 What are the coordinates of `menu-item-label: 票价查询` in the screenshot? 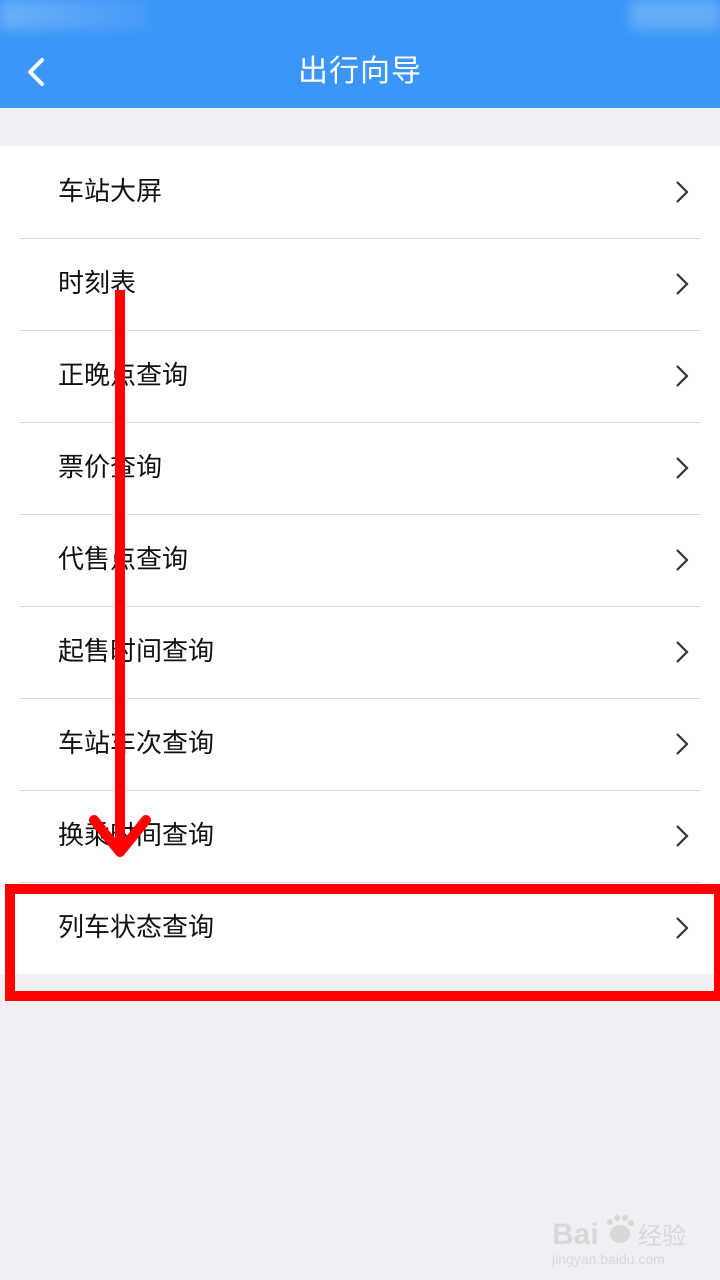 It's located at (110, 468).